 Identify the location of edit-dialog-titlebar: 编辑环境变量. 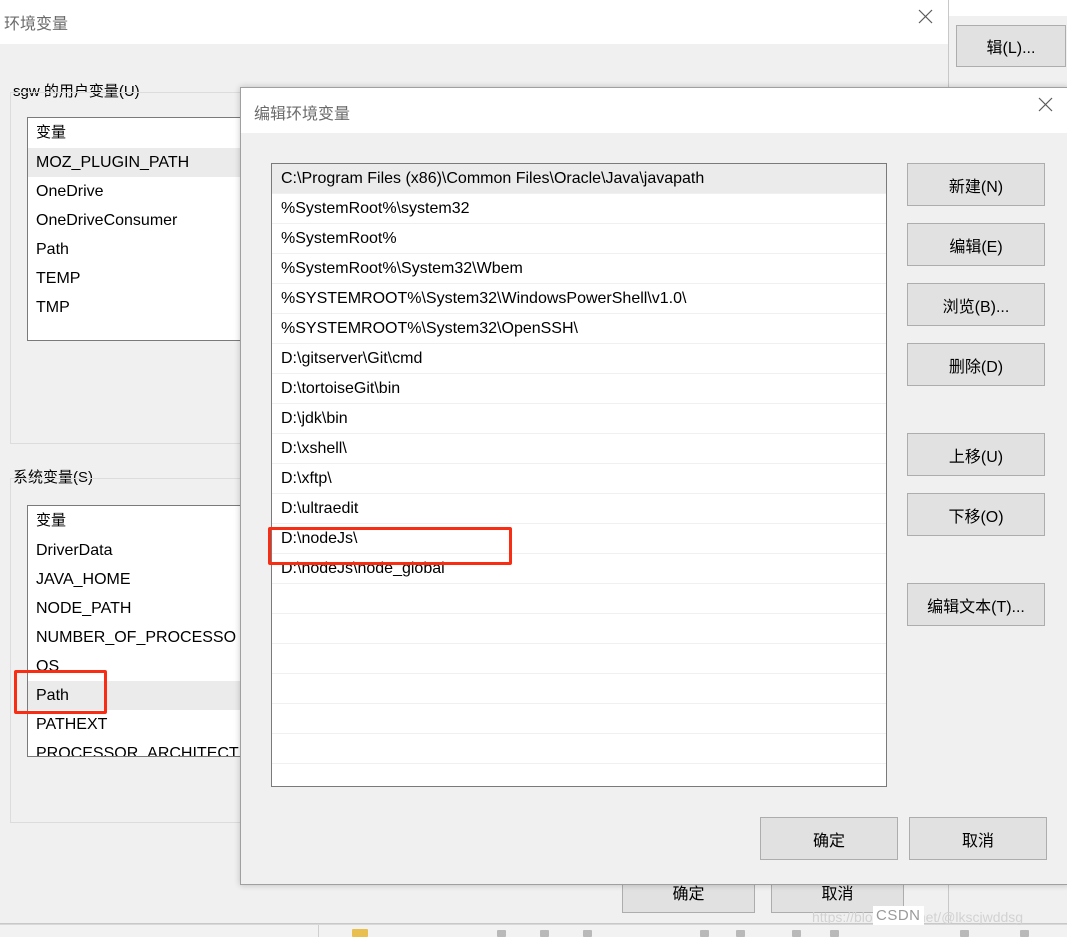
(654, 110).